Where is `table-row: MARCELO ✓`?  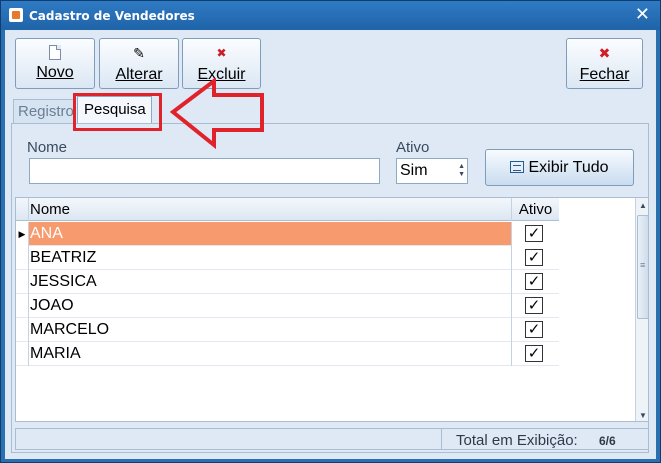 table-row: MARCELO ✓ is located at coordinates (287, 330).